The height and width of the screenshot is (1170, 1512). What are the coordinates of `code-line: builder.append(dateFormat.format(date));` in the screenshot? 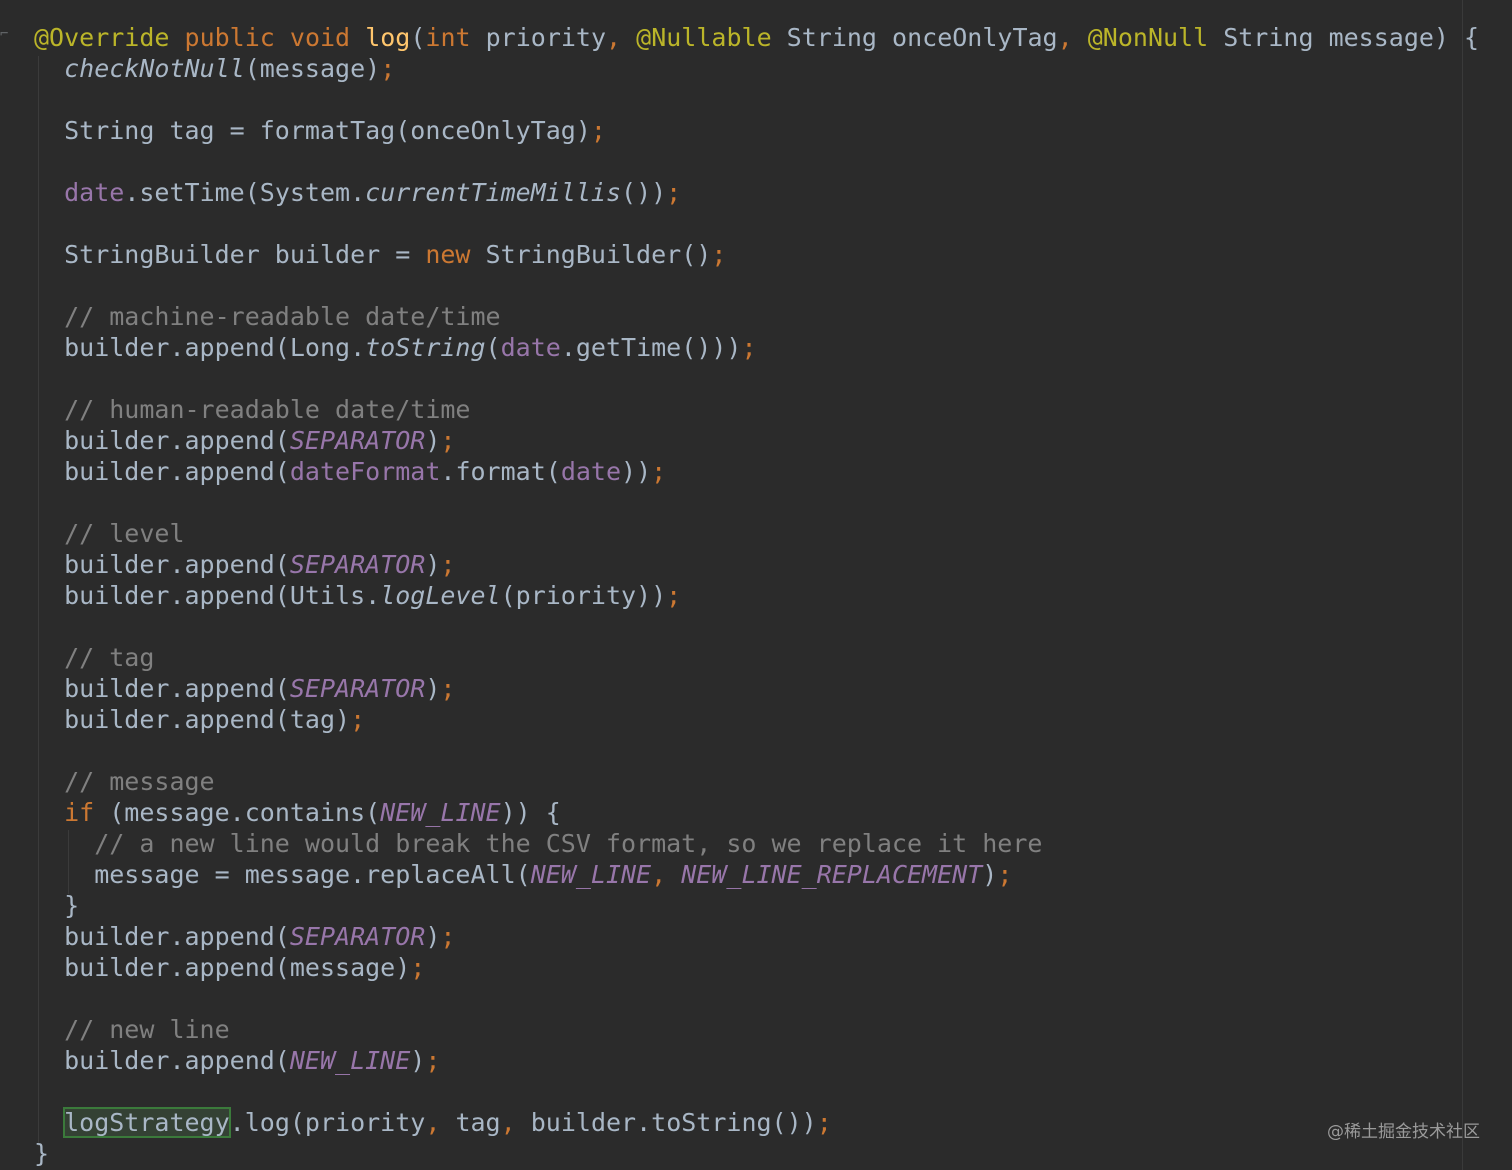 It's located at (365, 471).